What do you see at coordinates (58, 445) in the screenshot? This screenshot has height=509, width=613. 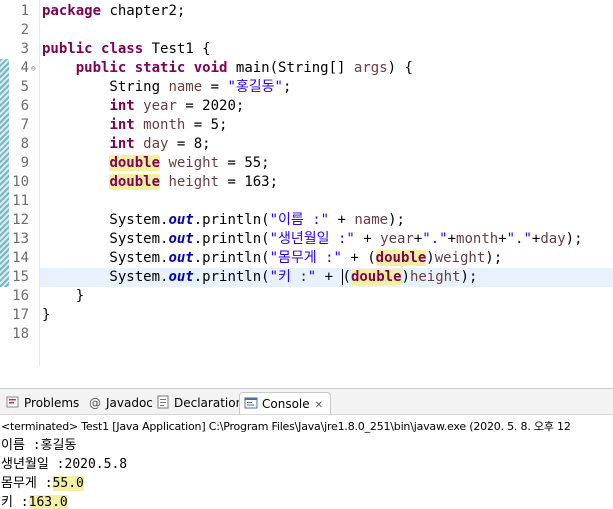 I see `console-value: 홍길동` at bounding box center [58, 445].